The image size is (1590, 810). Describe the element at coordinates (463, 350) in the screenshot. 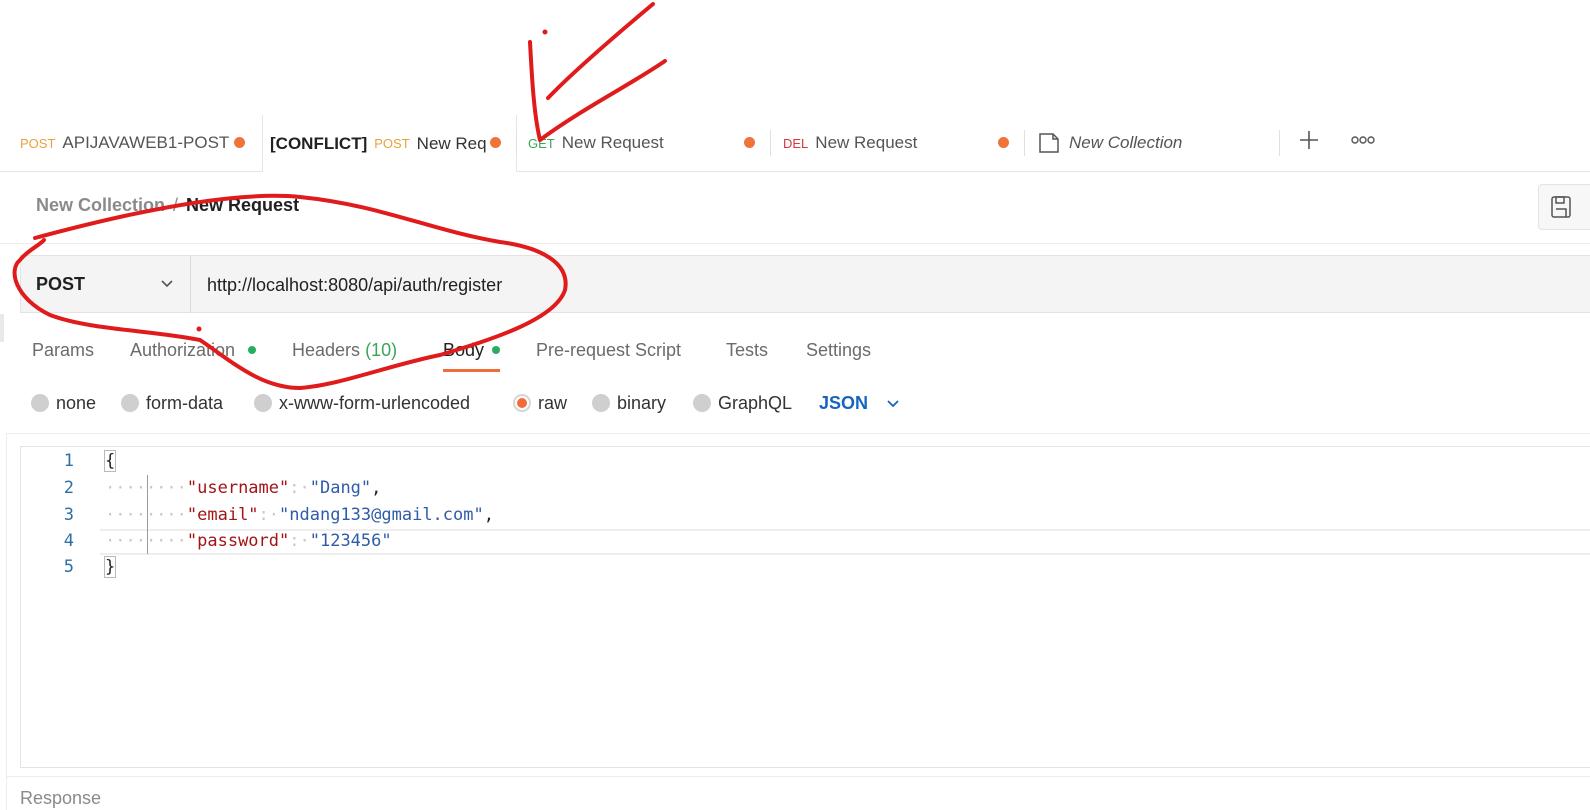

I see `tab-body: Body` at that location.